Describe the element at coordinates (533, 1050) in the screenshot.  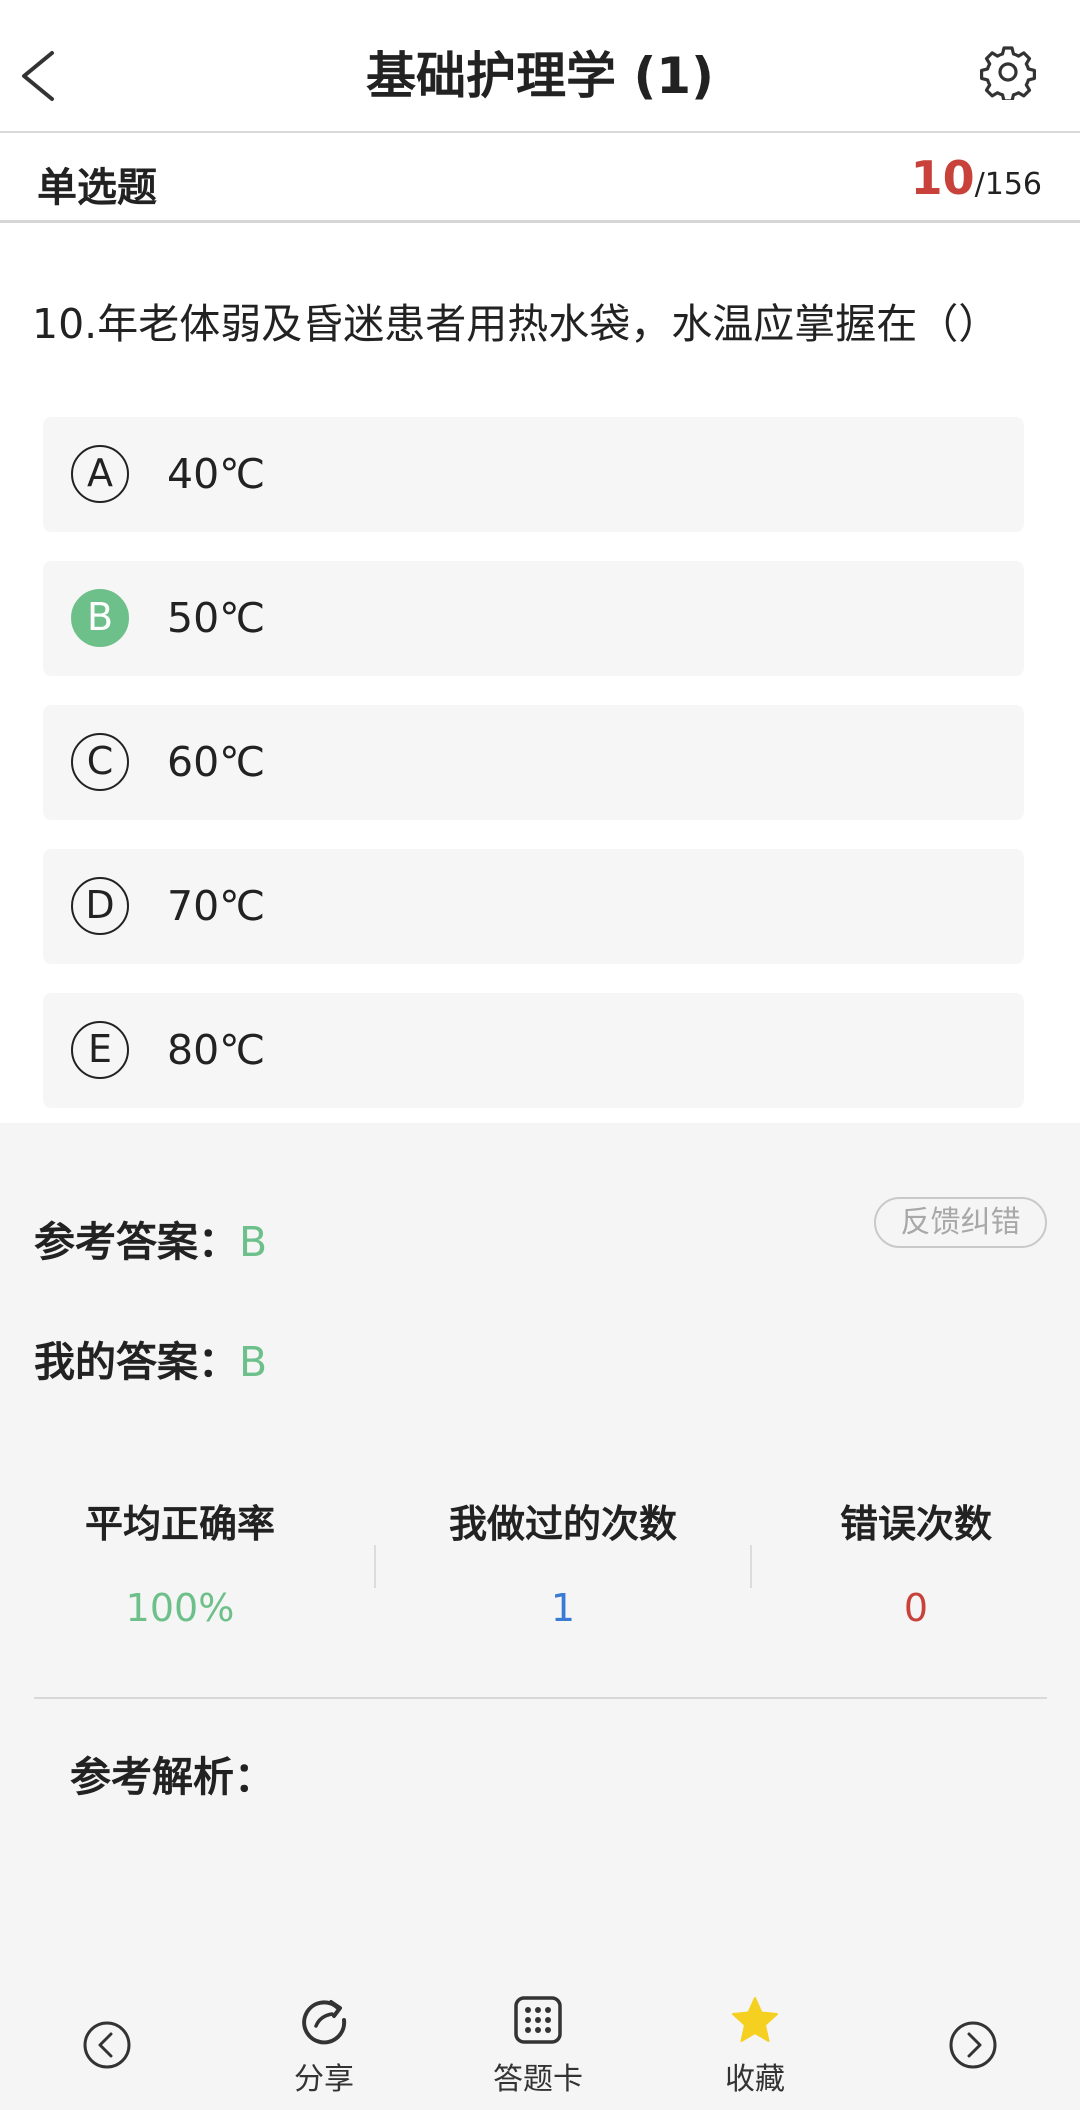
I see `option-e: E 80℃` at that location.